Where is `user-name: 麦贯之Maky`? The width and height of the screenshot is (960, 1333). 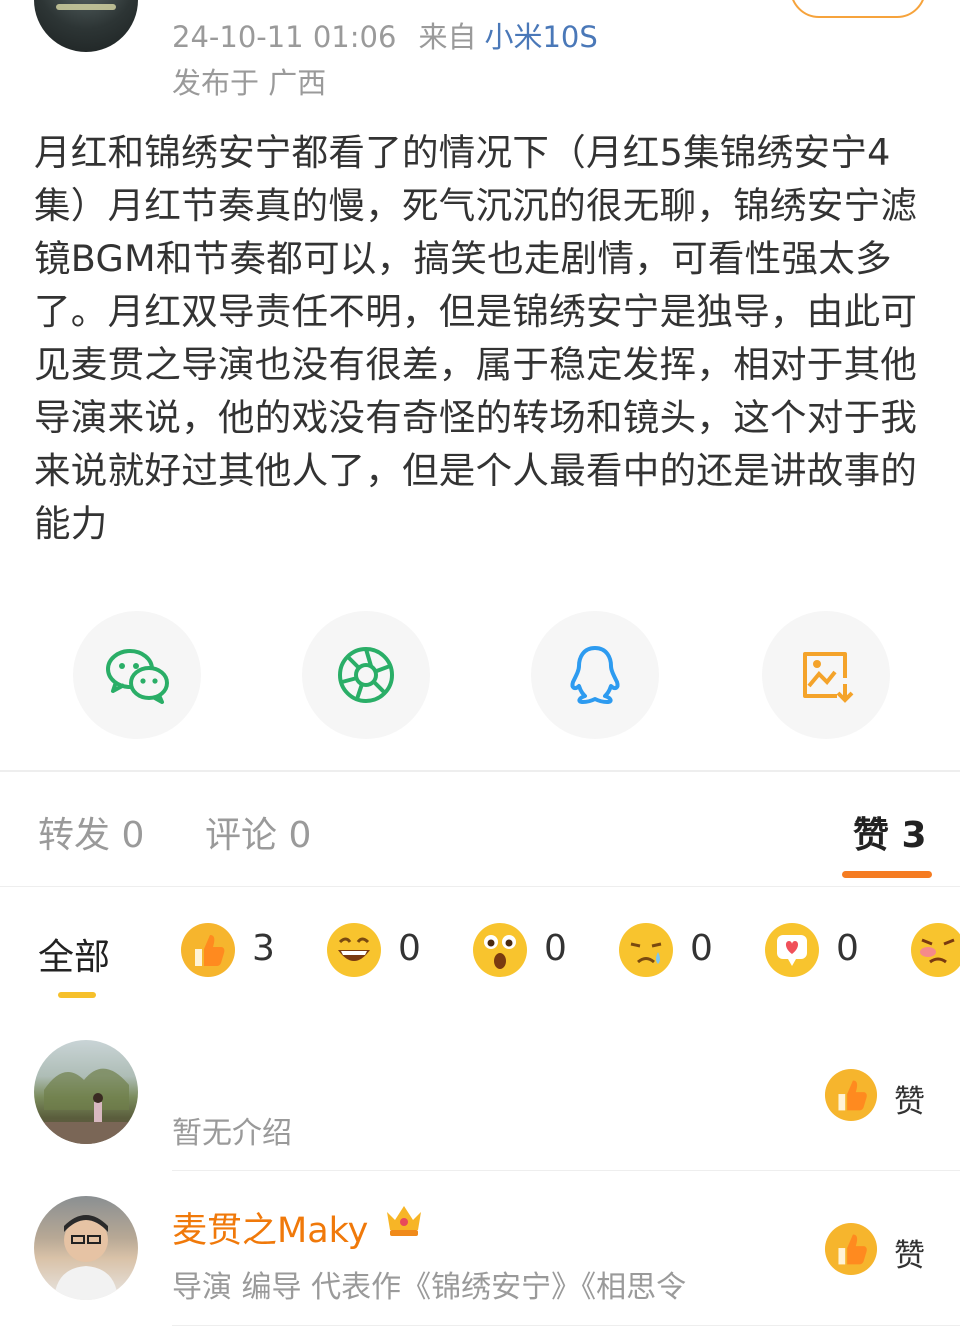 user-name: 麦贯之Maky is located at coordinates (270, 1227).